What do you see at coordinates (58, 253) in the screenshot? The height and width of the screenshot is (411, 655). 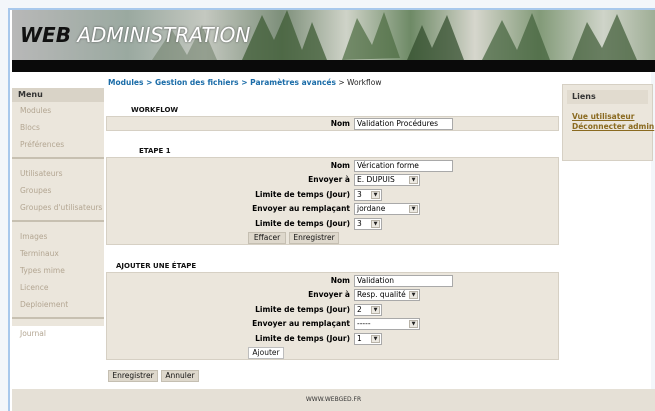 I see `sidebar-item-terminaux: Terminaux` at bounding box center [58, 253].